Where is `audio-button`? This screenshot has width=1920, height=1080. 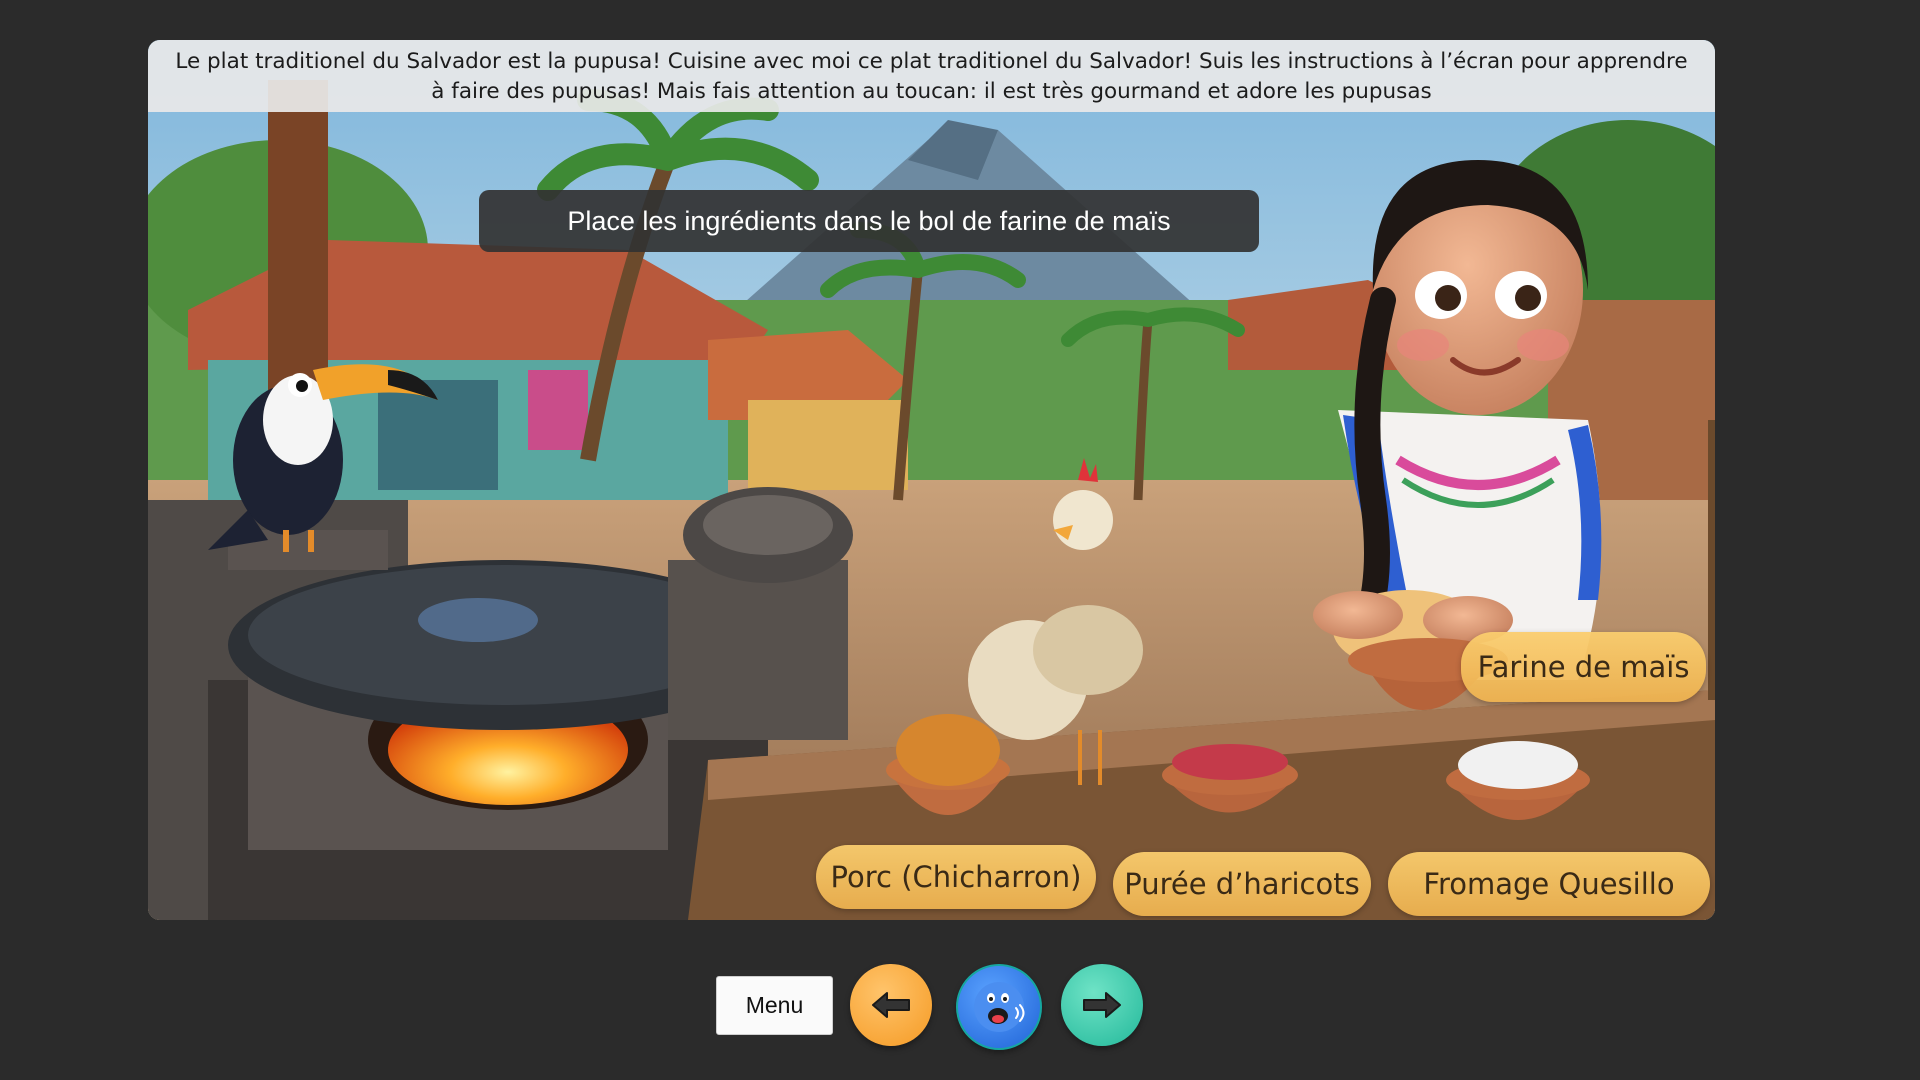 audio-button is located at coordinates (999, 1007).